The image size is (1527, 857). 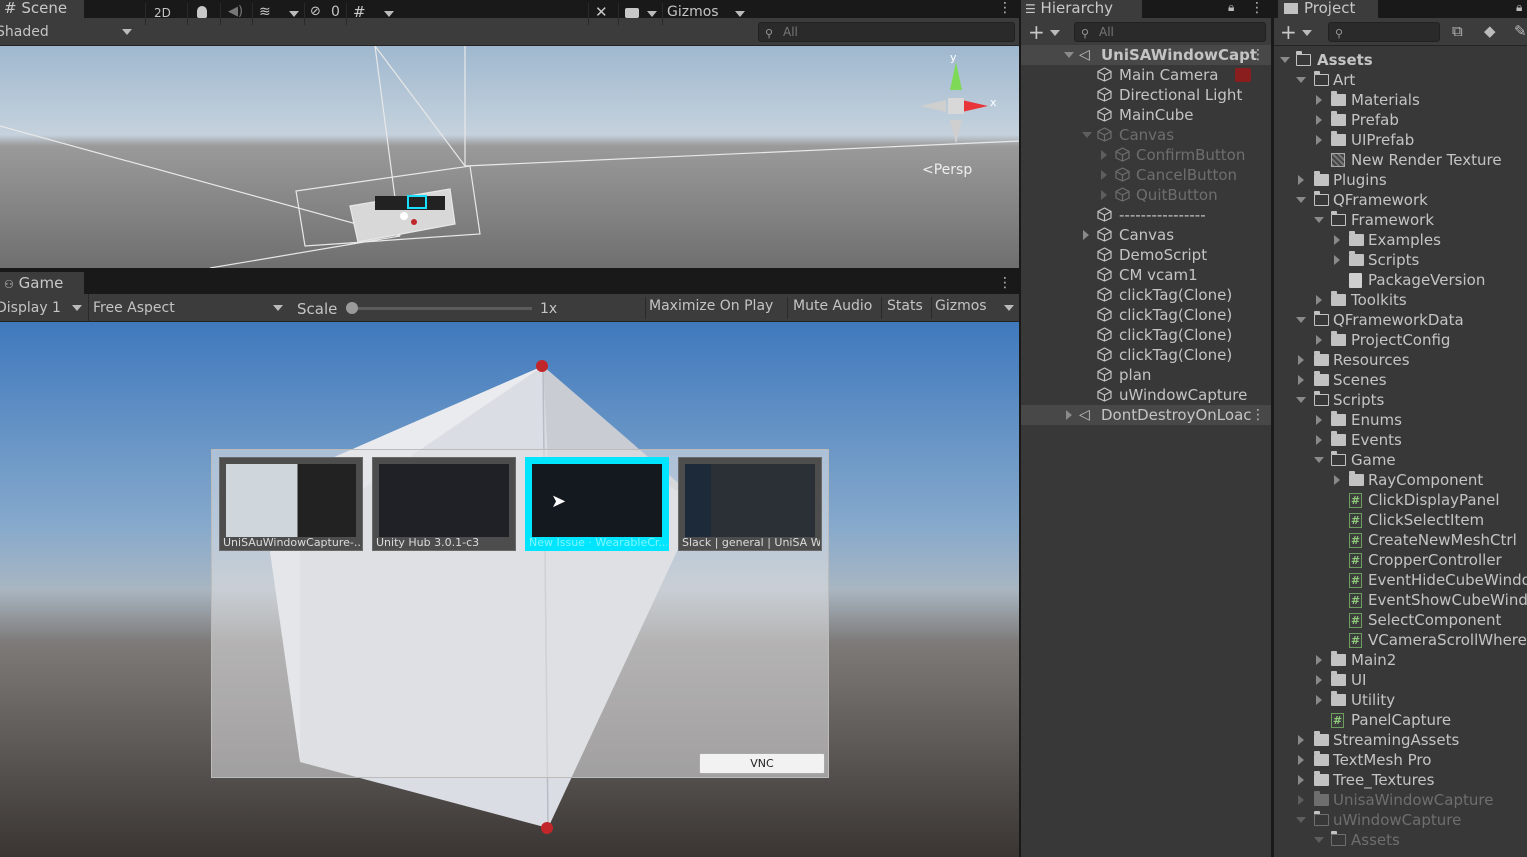 I want to click on hierarchy-item: MainCube, so click(x=1146, y=115).